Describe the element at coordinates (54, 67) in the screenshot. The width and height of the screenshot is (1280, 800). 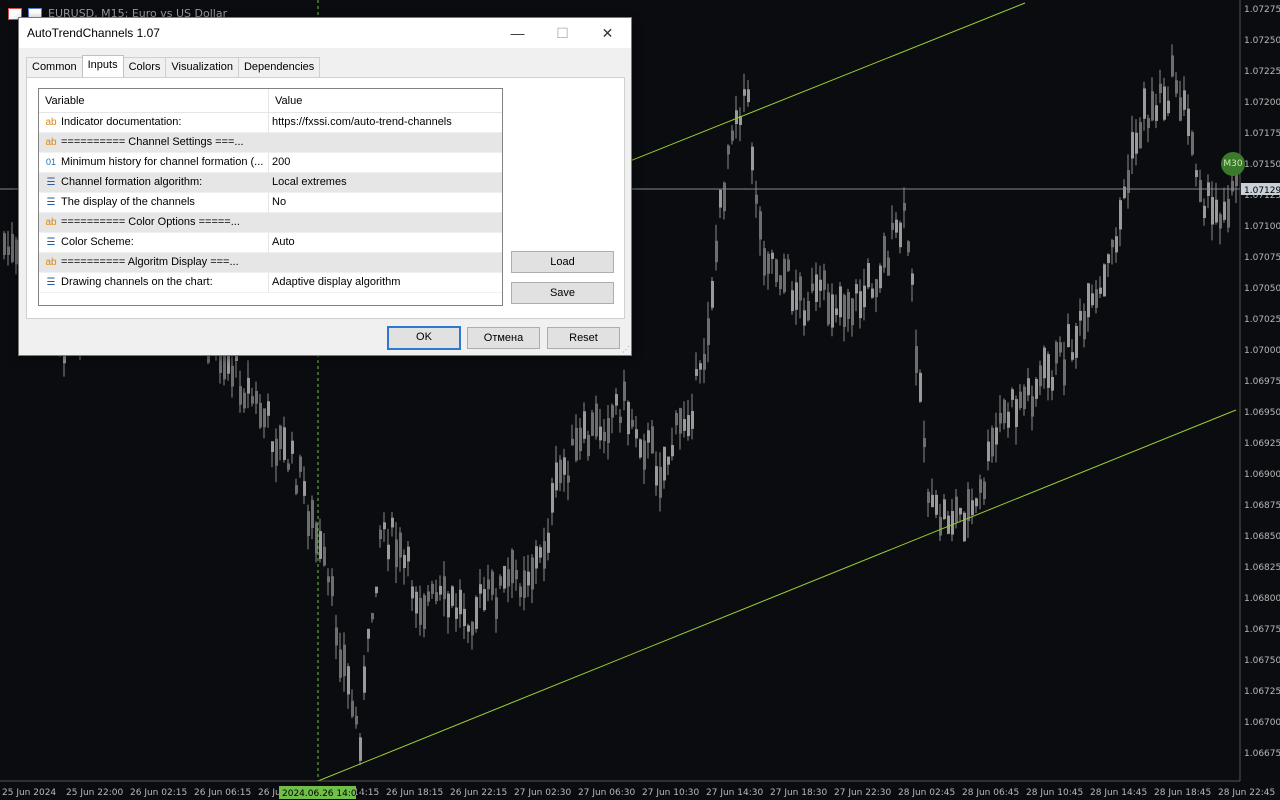
I see `tab-common: Common` at that location.